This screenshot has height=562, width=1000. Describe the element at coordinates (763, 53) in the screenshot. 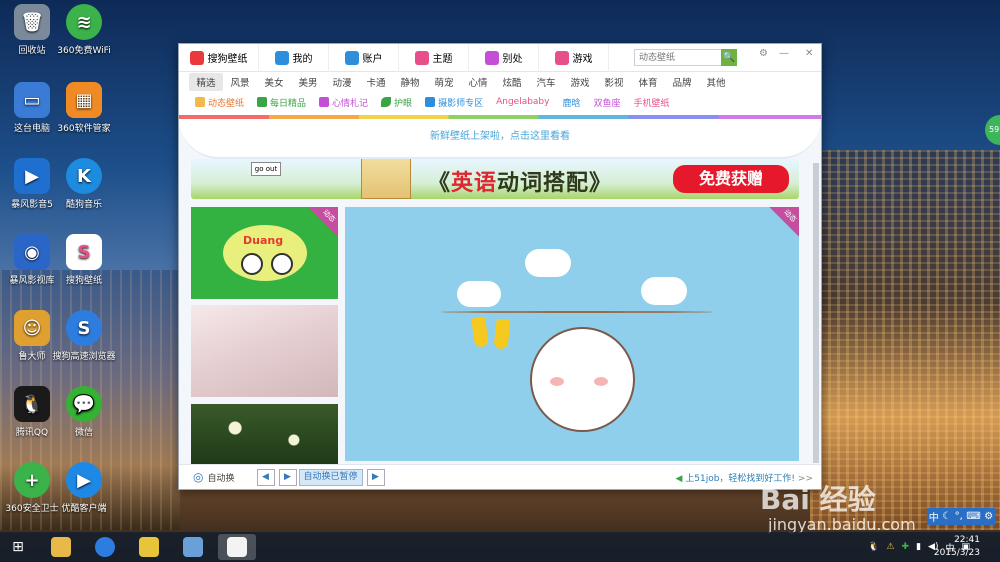

I see `settings-icon: ⚙` at that location.